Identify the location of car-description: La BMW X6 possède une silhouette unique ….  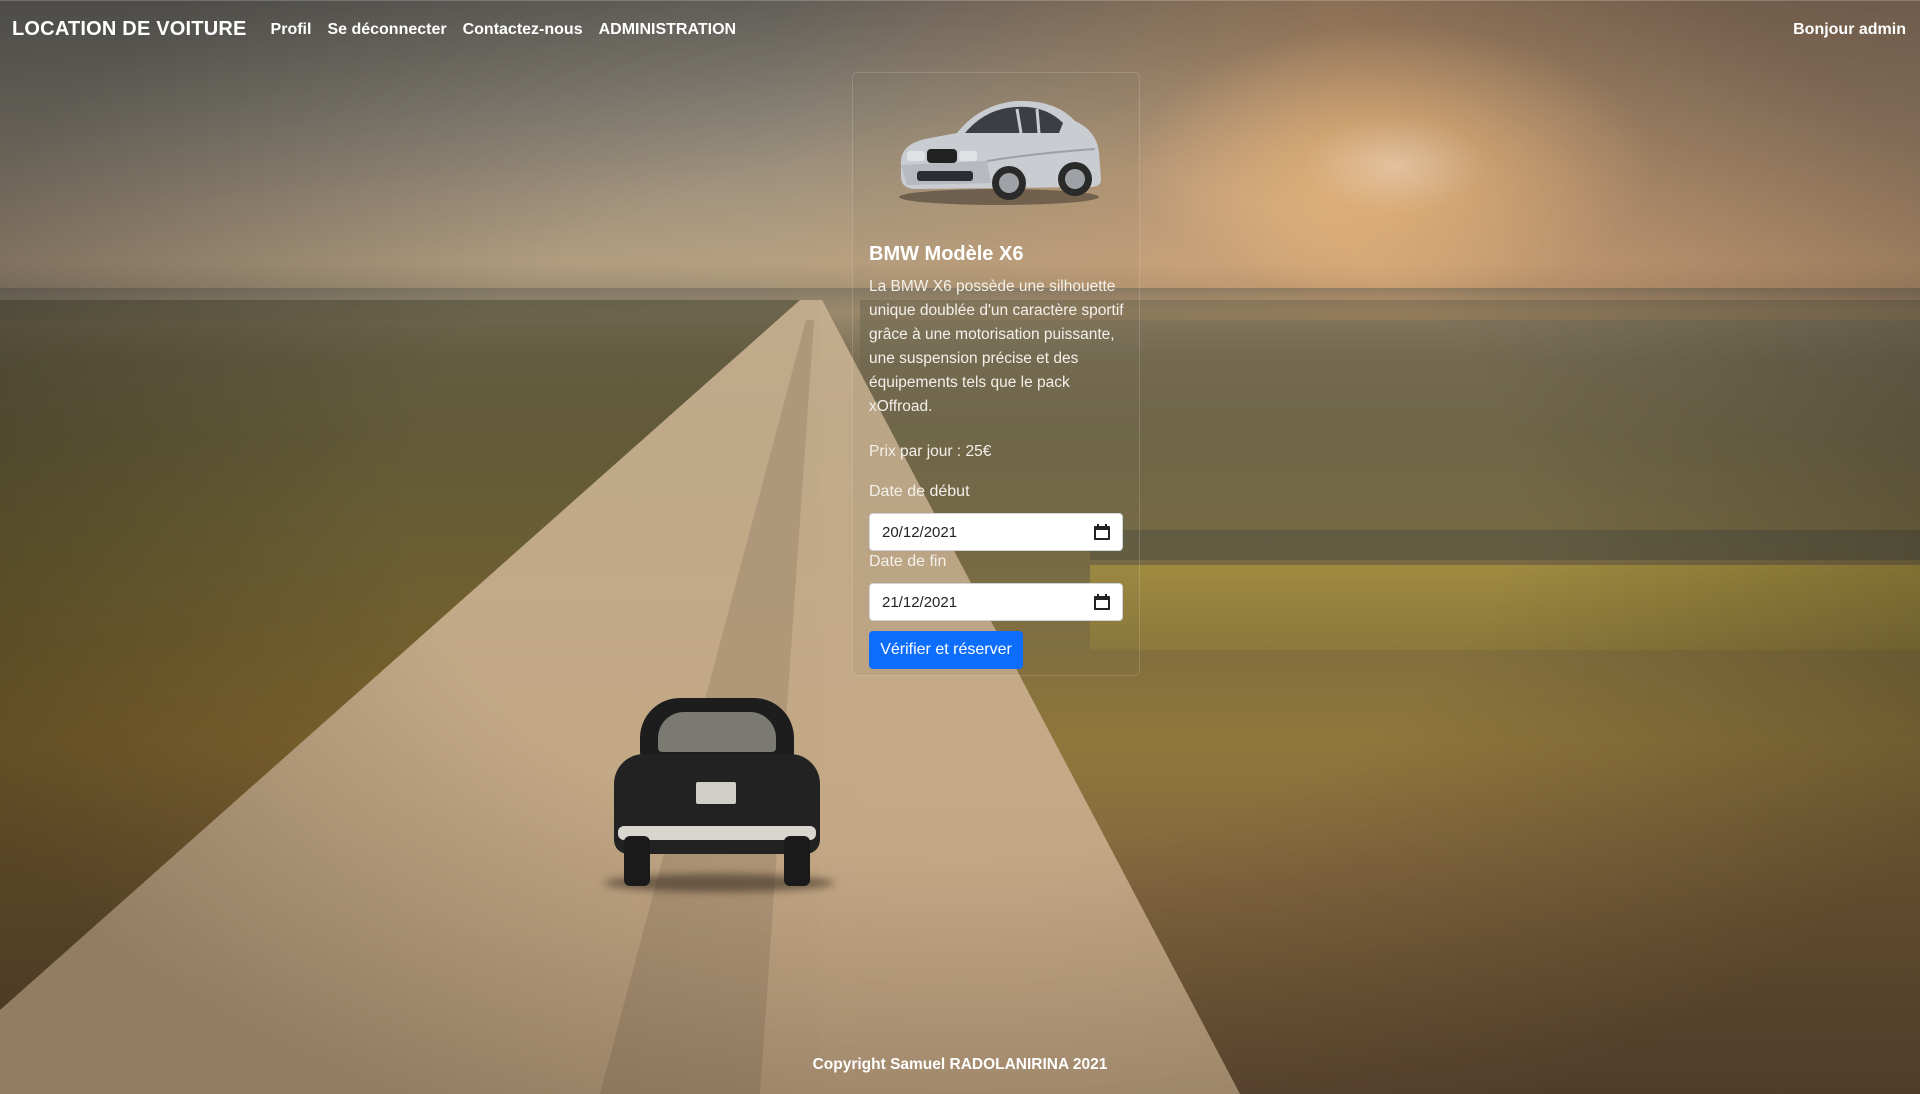
(996, 346).